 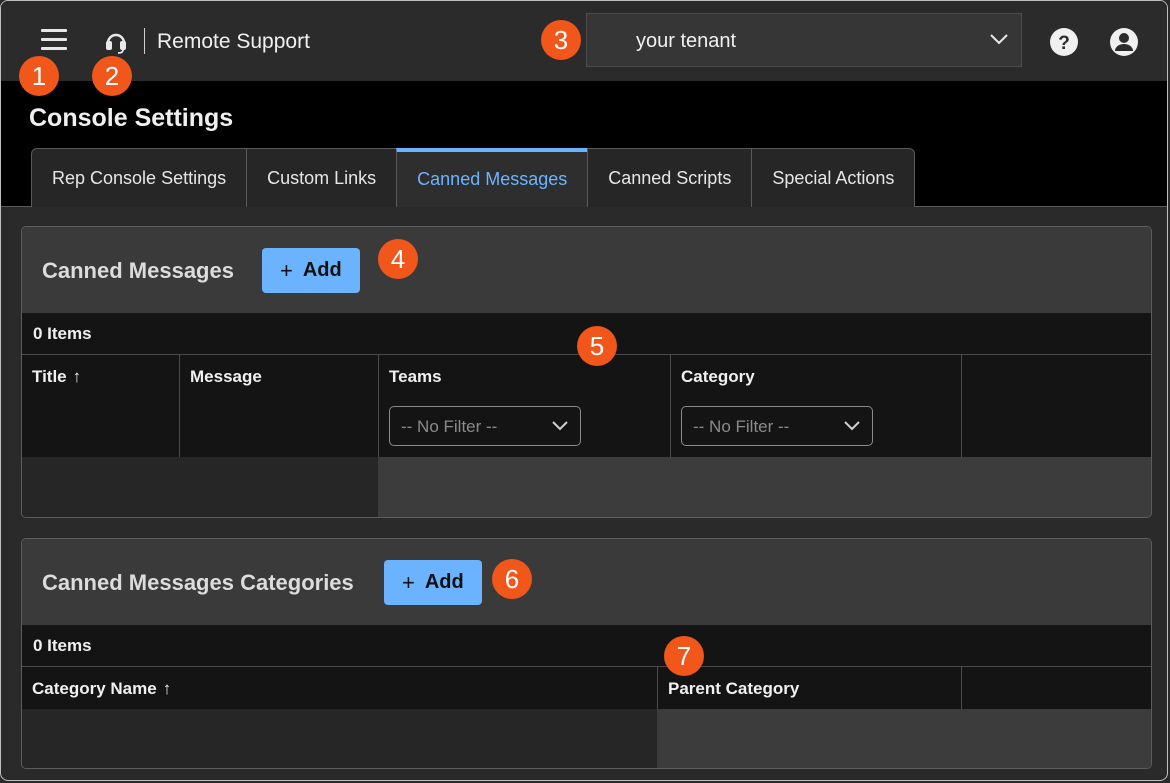 I want to click on annotation-marker-1: 1, so click(x=39, y=76).